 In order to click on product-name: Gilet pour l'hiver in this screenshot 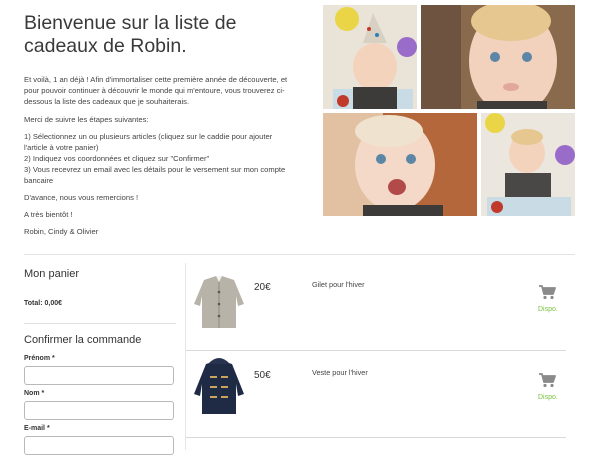, I will do `click(338, 284)`.